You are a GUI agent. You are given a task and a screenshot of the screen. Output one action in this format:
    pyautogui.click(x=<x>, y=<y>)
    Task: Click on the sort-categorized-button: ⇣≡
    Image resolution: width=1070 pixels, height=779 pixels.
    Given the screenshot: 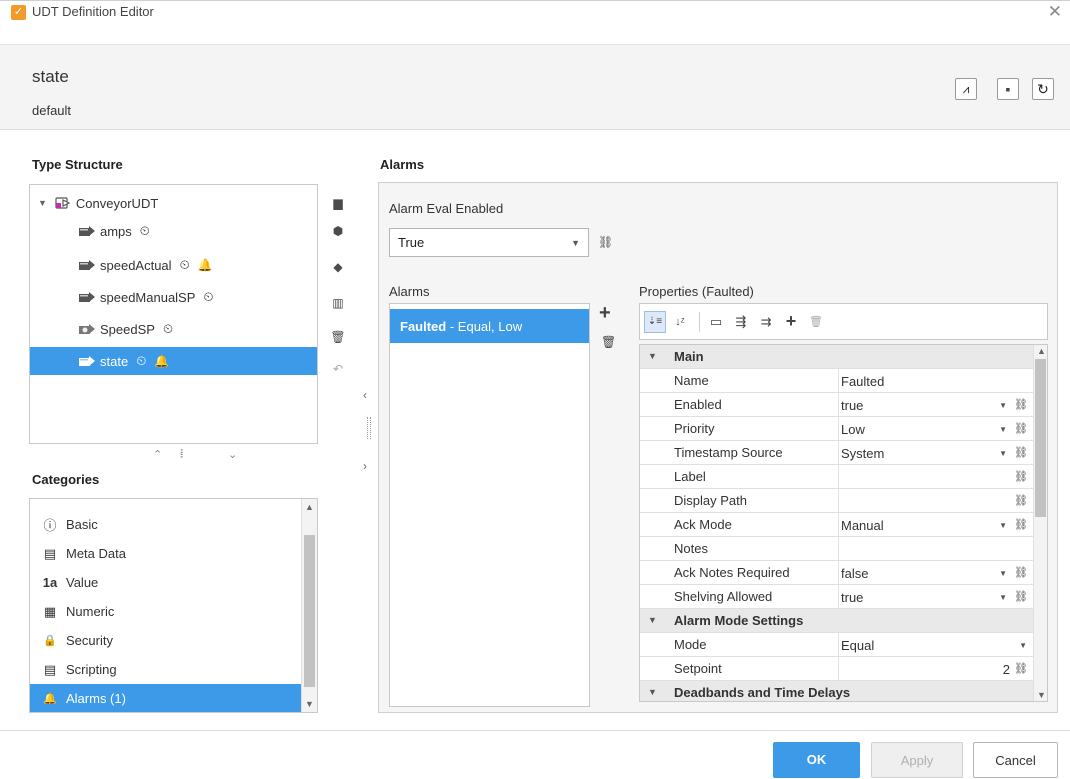 What is the action you would take?
    pyautogui.click(x=655, y=321)
    